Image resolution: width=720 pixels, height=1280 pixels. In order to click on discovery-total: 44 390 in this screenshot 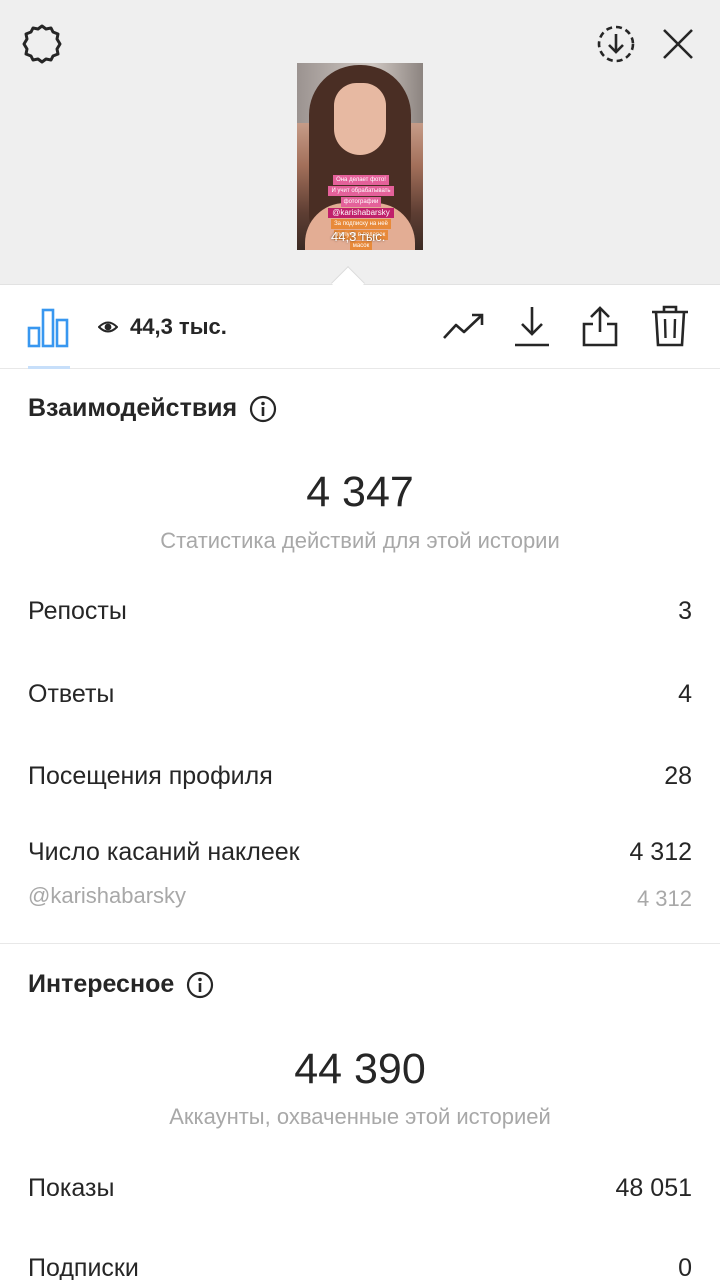, I will do `click(360, 1069)`.